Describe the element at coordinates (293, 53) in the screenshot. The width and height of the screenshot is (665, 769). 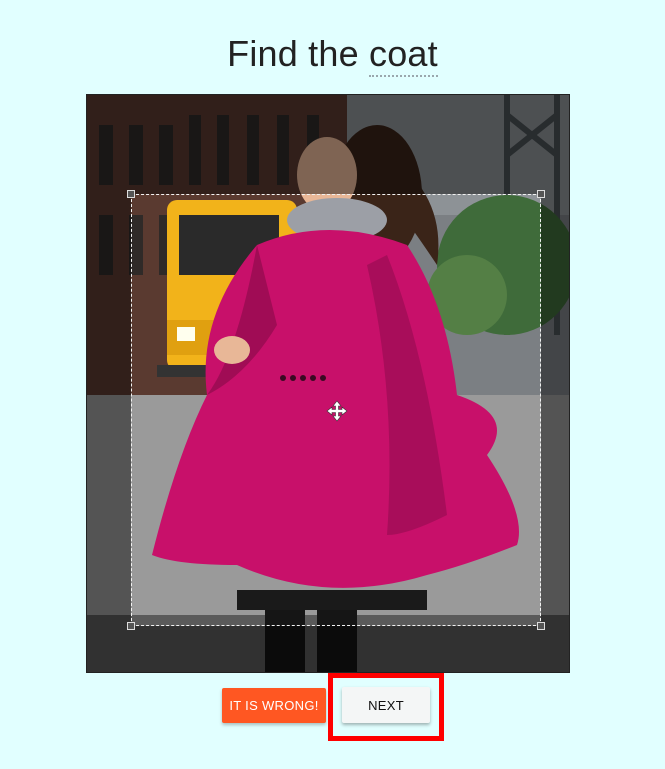
I see `title-prefix: Find the` at that location.